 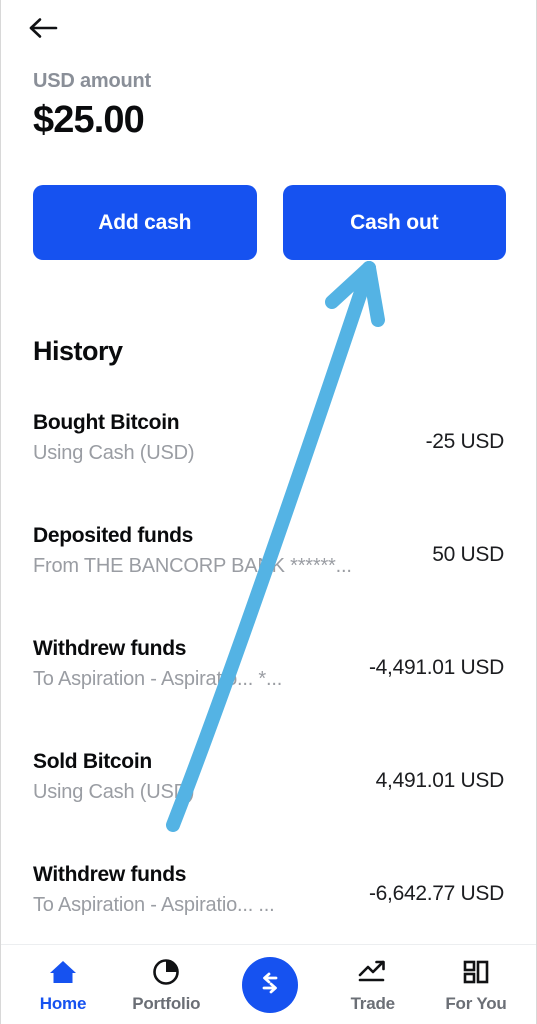 What do you see at coordinates (92, 81) in the screenshot?
I see `usd-amount-label: USD amount` at bounding box center [92, 81].